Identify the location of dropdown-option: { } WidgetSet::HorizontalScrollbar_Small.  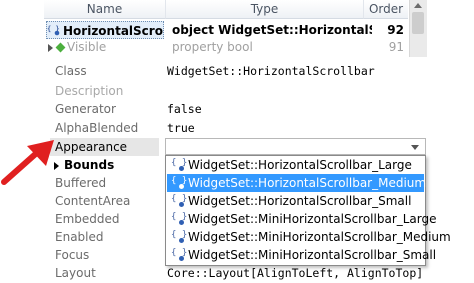
(295, 201).